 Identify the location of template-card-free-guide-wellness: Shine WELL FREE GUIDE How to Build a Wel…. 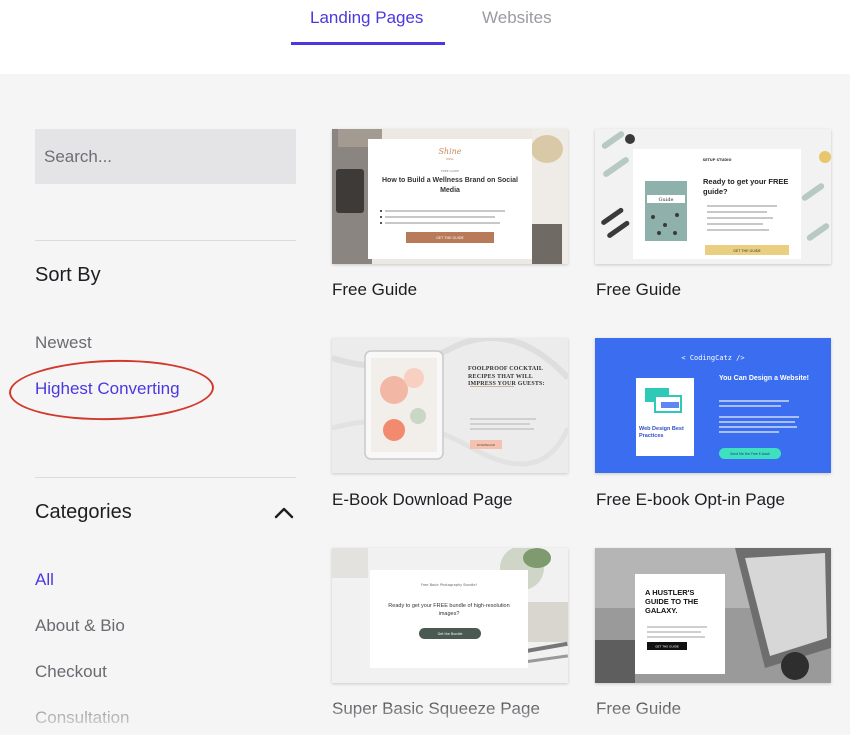
(450, 196).